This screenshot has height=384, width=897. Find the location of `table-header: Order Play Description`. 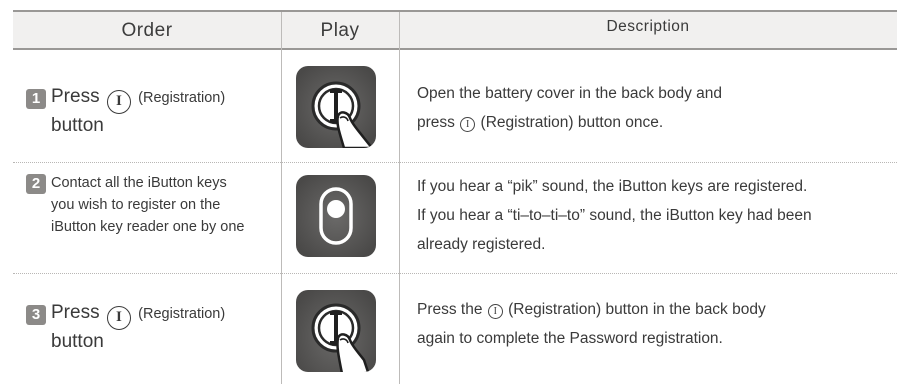

table-header: Order Play Description is located at coordinates (455, 30).